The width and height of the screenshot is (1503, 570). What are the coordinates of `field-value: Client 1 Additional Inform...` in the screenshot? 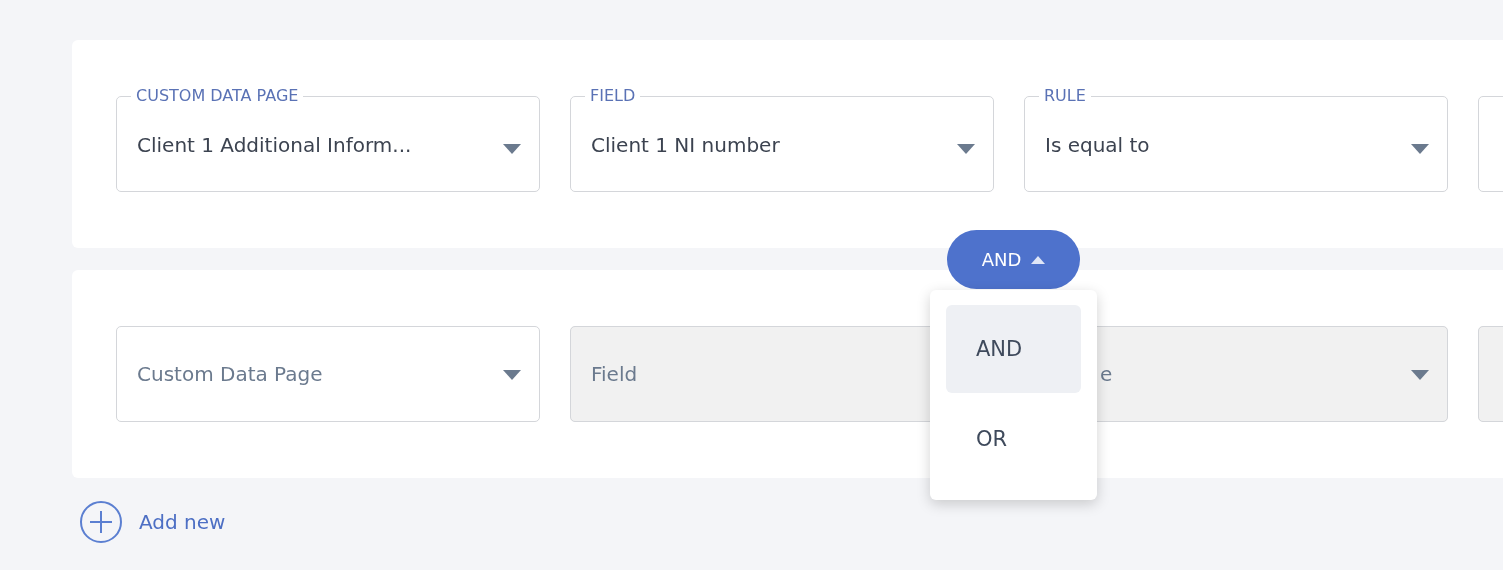 It's located at (274, 144).